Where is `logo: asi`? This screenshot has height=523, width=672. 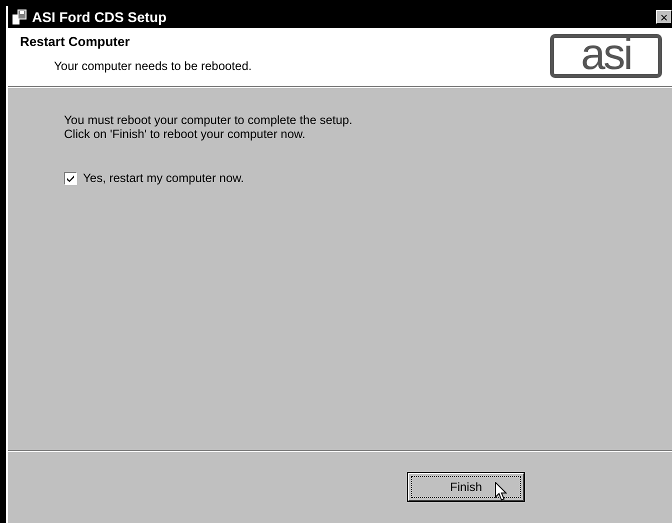
logo: asi is located at coordinates (606, 56).